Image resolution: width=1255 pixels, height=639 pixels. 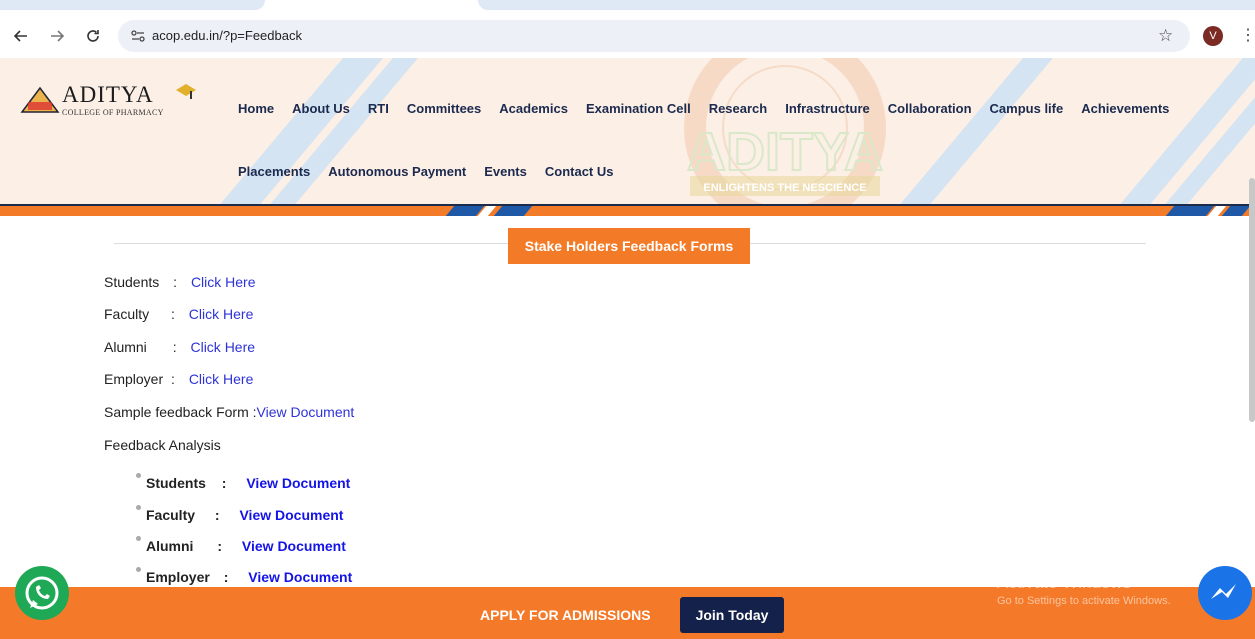 What do you see at coordinates (738, 108) in the screenshot?
I see `nav-research: Research` at bounding box center [738, 108].